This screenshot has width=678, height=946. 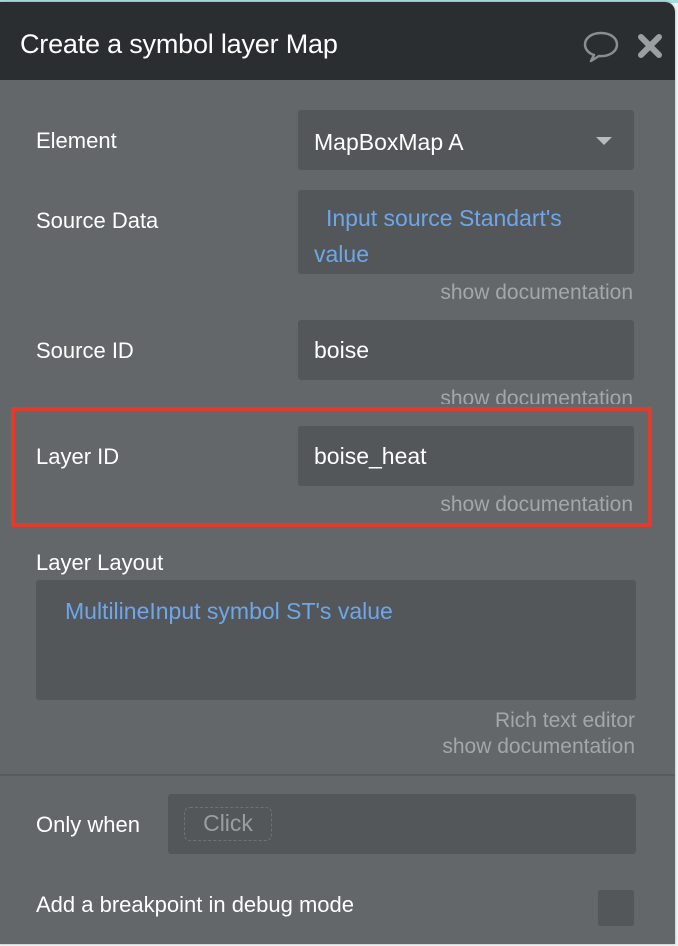 What do you see at coordinates (336, 640) in the screenshot?
I see `layer-layout-input: MultilineInput symbol ST's value` at bounding box center [336, 640].